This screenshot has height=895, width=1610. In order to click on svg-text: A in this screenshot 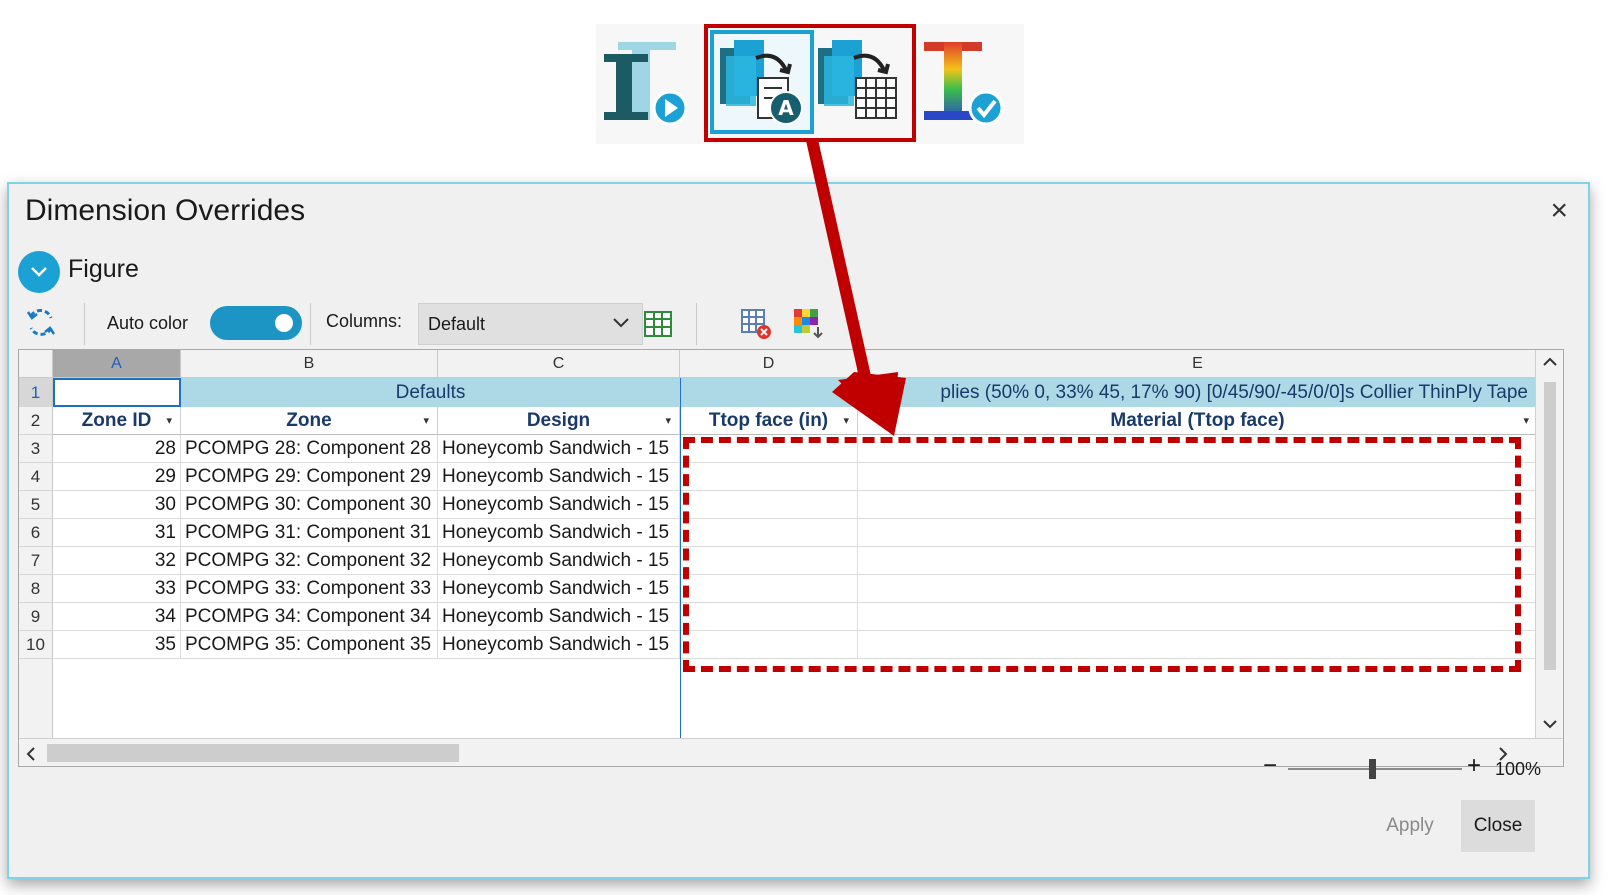, I will do `click(786, 108)`.